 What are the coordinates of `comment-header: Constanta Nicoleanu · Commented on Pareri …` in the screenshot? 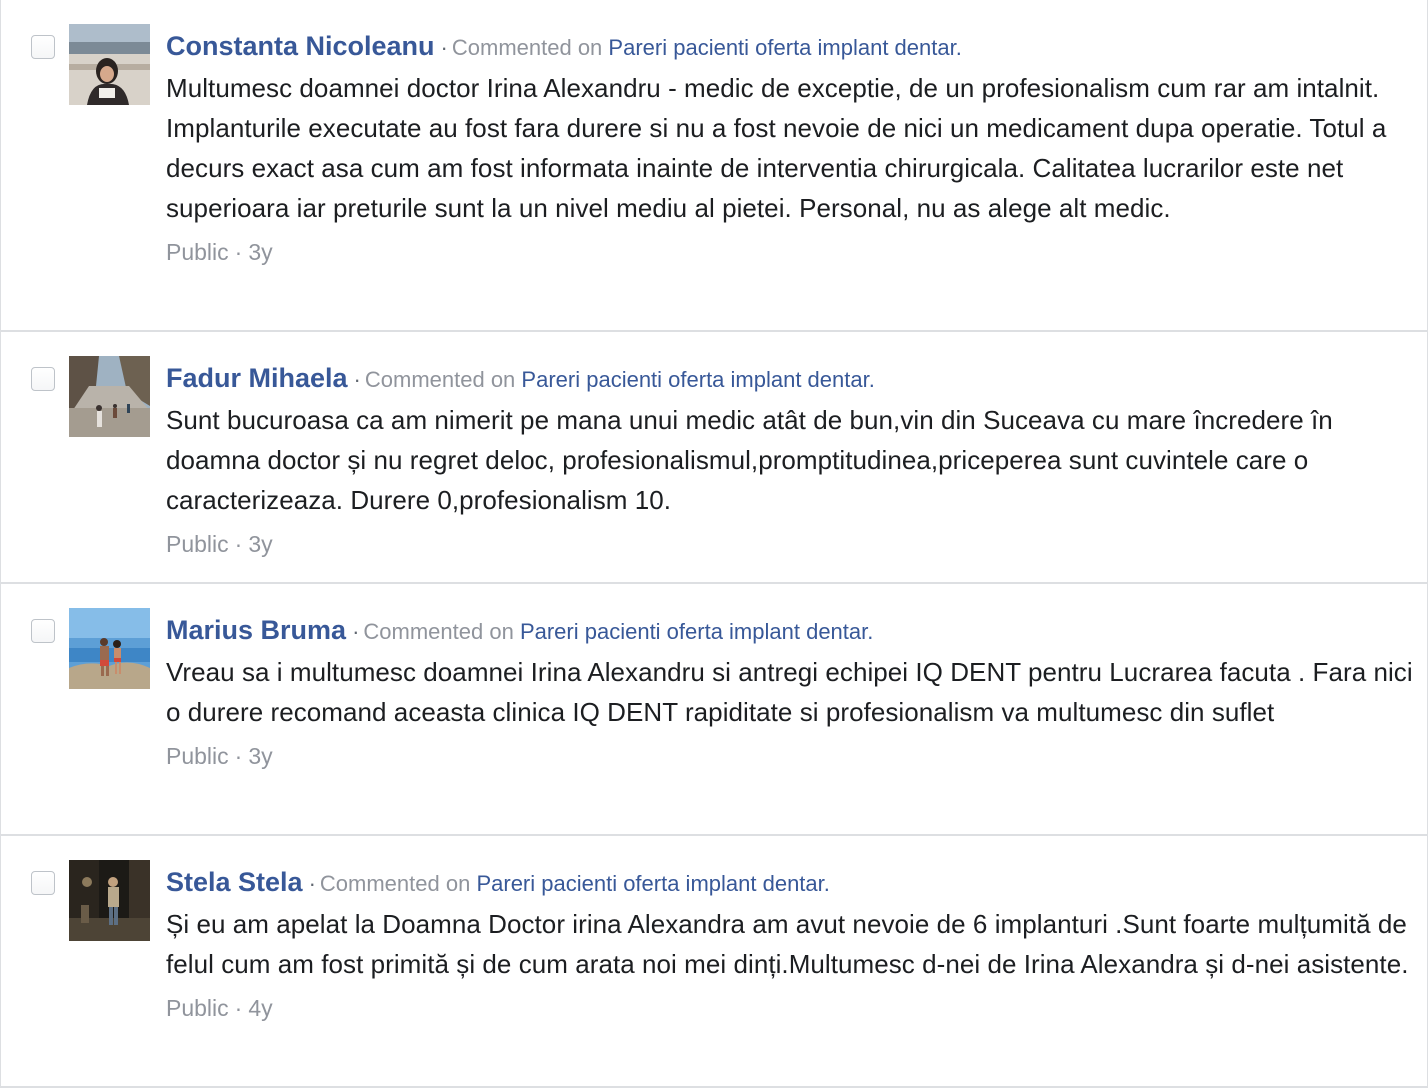 It's located at (792, 47).